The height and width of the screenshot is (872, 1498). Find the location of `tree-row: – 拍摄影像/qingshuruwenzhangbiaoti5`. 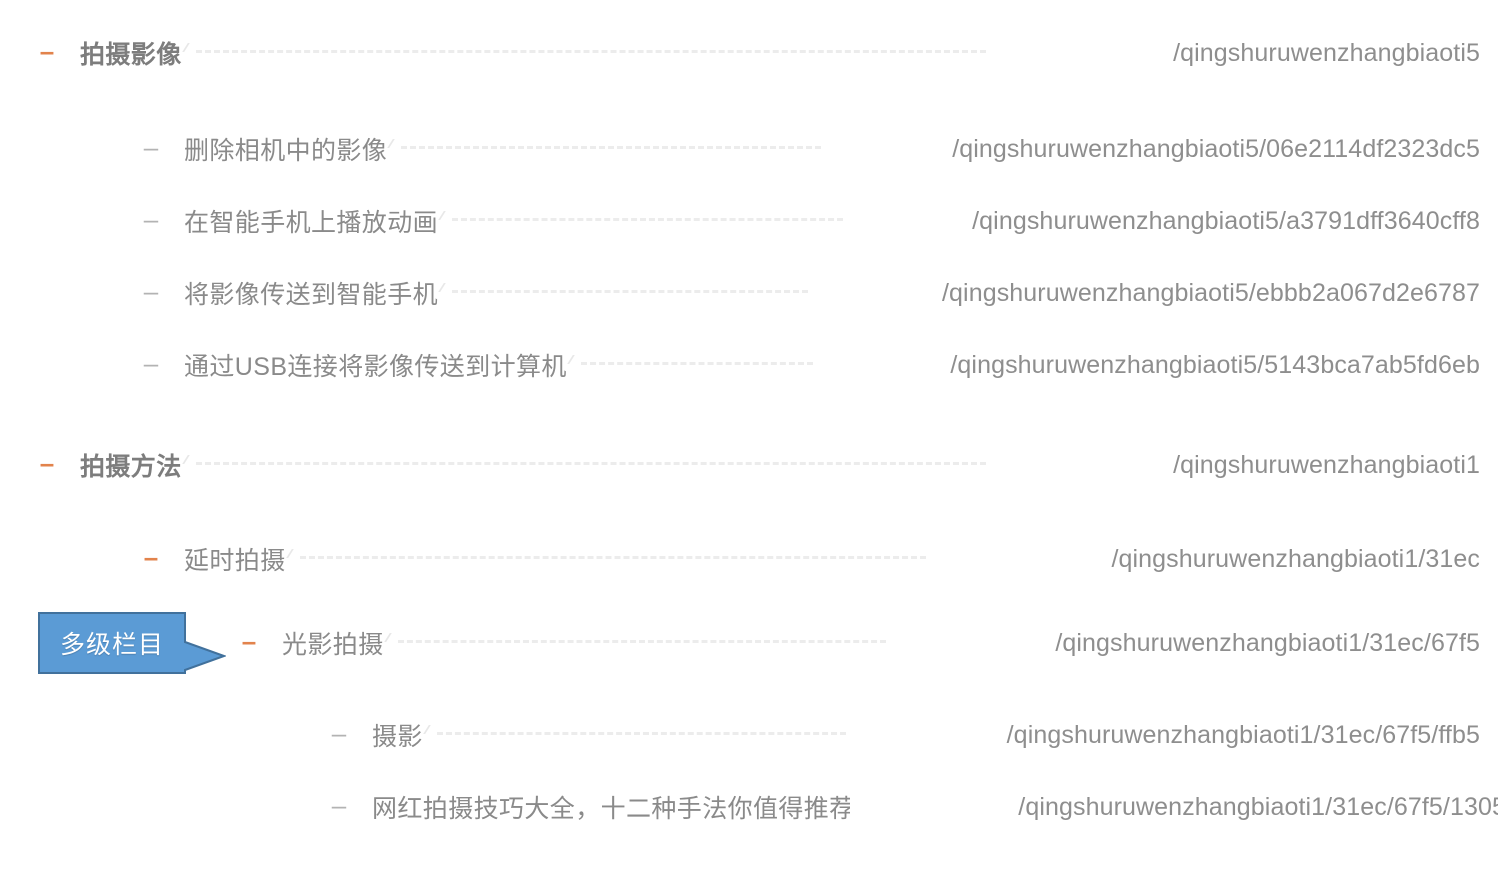

tree-row: – 拍摄影像/qingshuruwenzhangbiaoti5 is located at coordinates (749, 53).